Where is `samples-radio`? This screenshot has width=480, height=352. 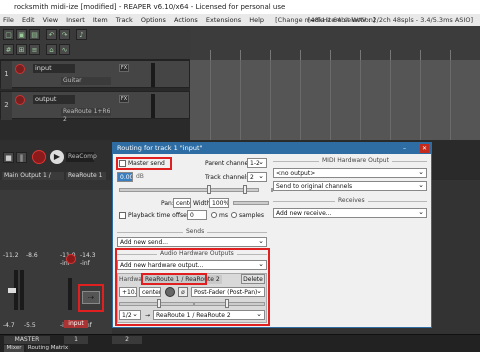
samples-radio is located at coordinates (234, 215).